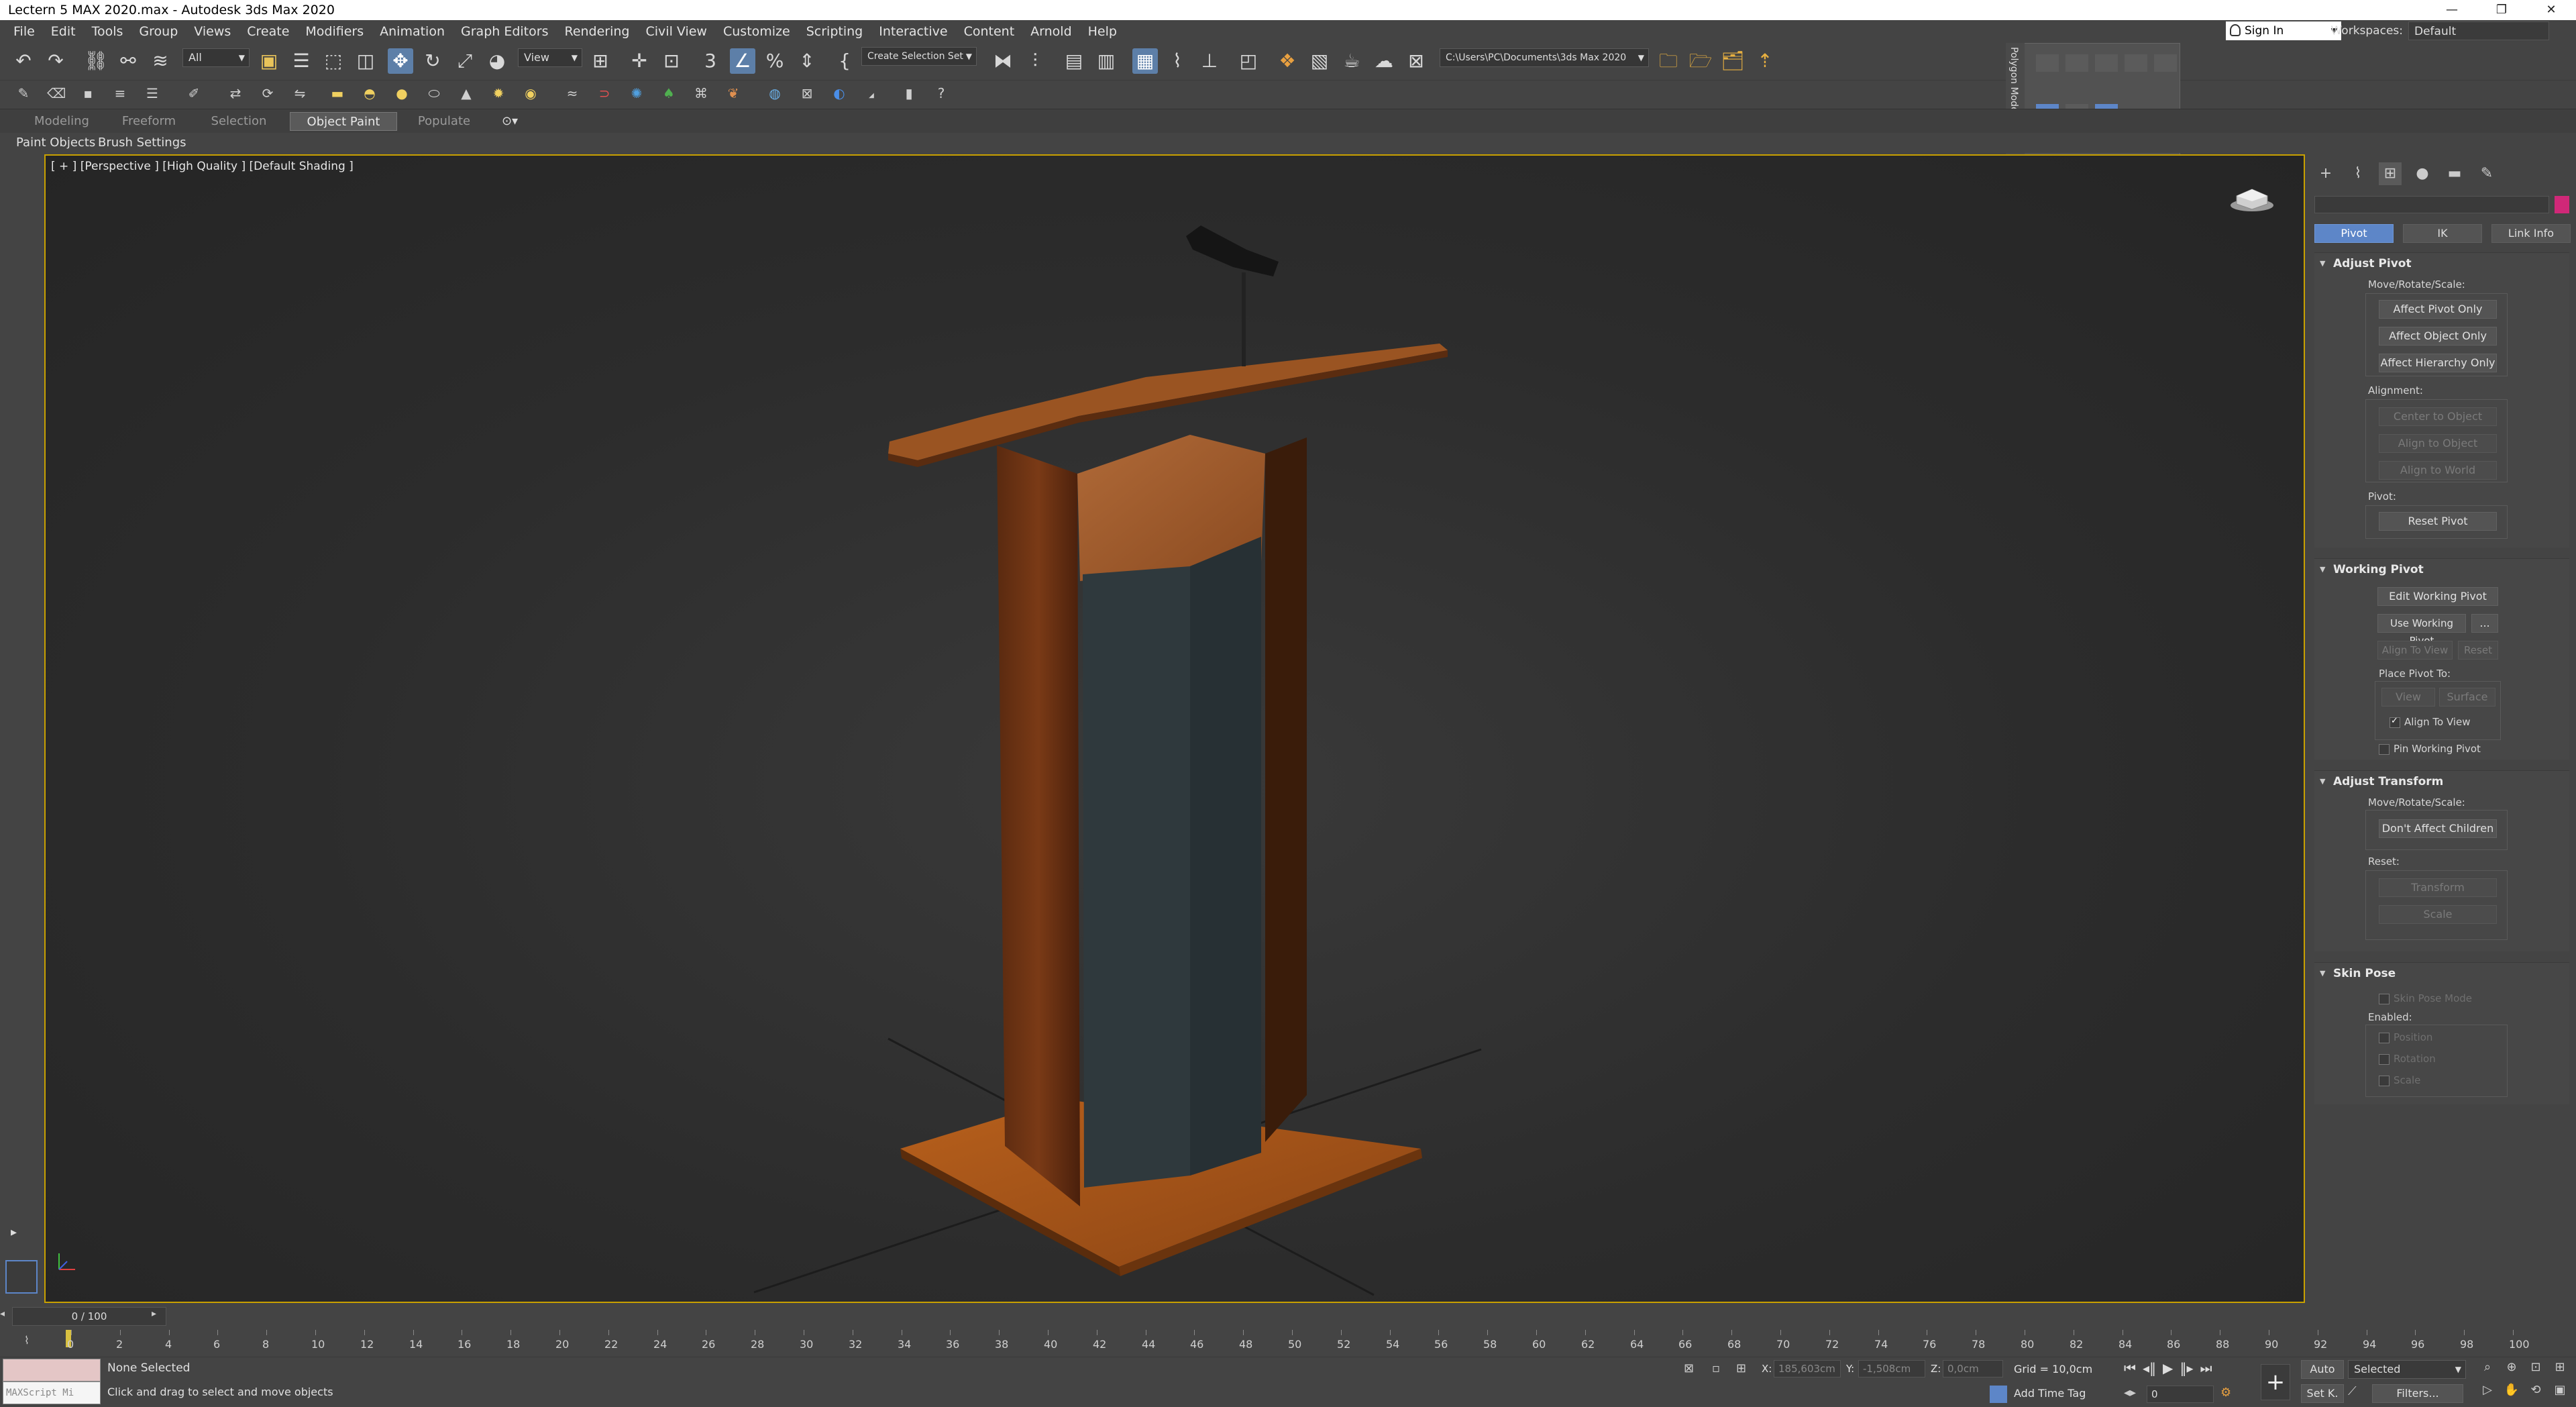 The image size is (2576, 1407). Describe the element at coordinates (550, 58) in the screenshot. I see `reference-coordinate-dropdown: View ▼` at that location.